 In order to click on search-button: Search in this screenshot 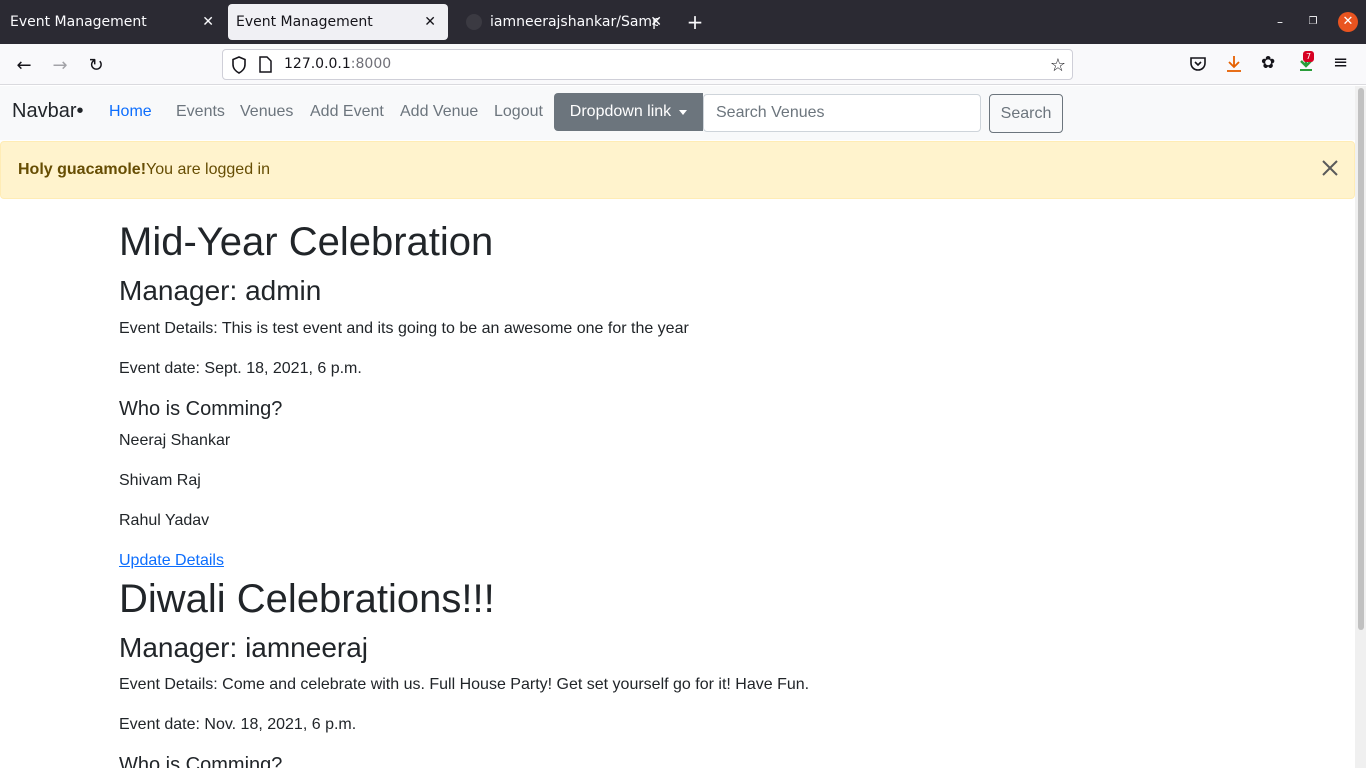, I will do `click(1026, 113)`.